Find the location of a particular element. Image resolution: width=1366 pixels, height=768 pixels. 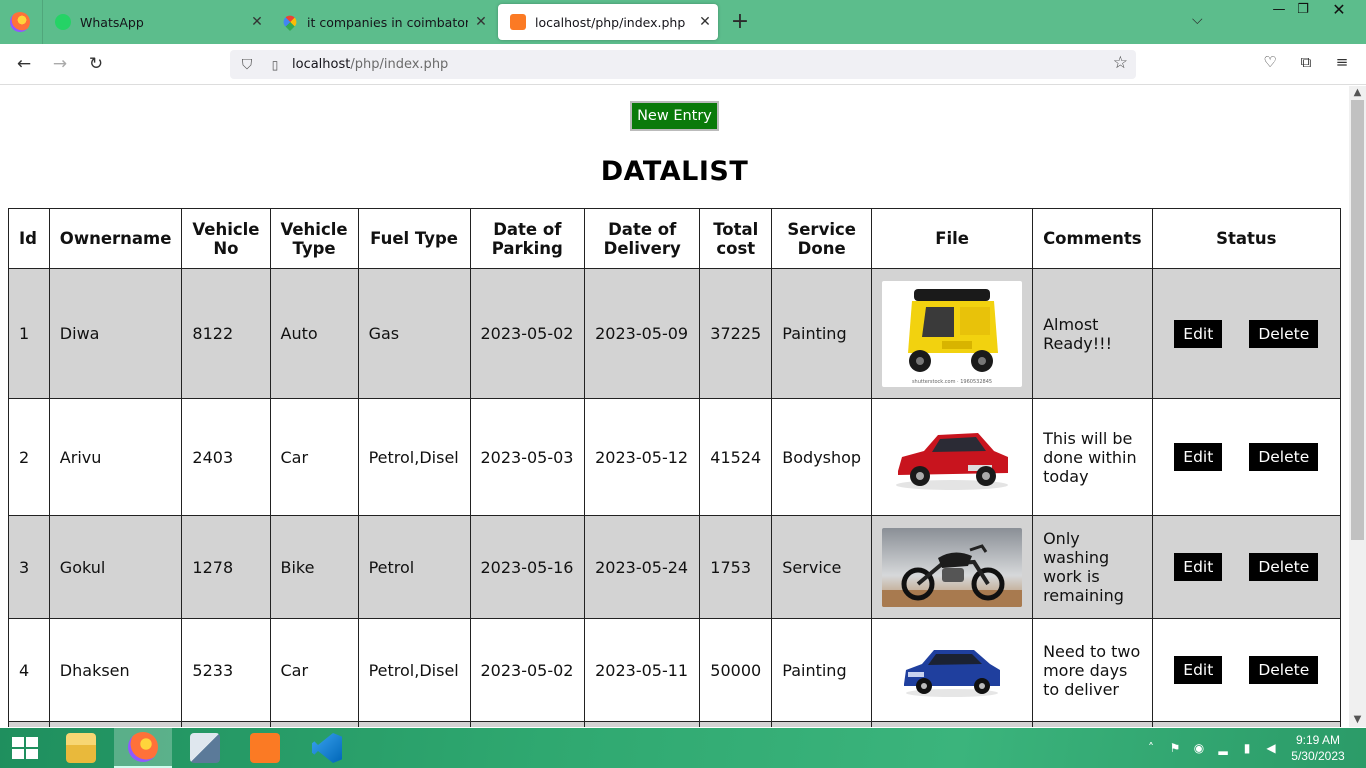

cell-total-cost: 50000 is located at coordinates (736, 670).